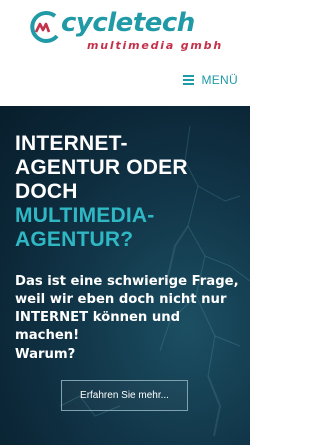 The image size is (320, 445). Describe the element at coordinates (219, 80) in the screenshot. I see `menu-label: MENÜ` at that location.